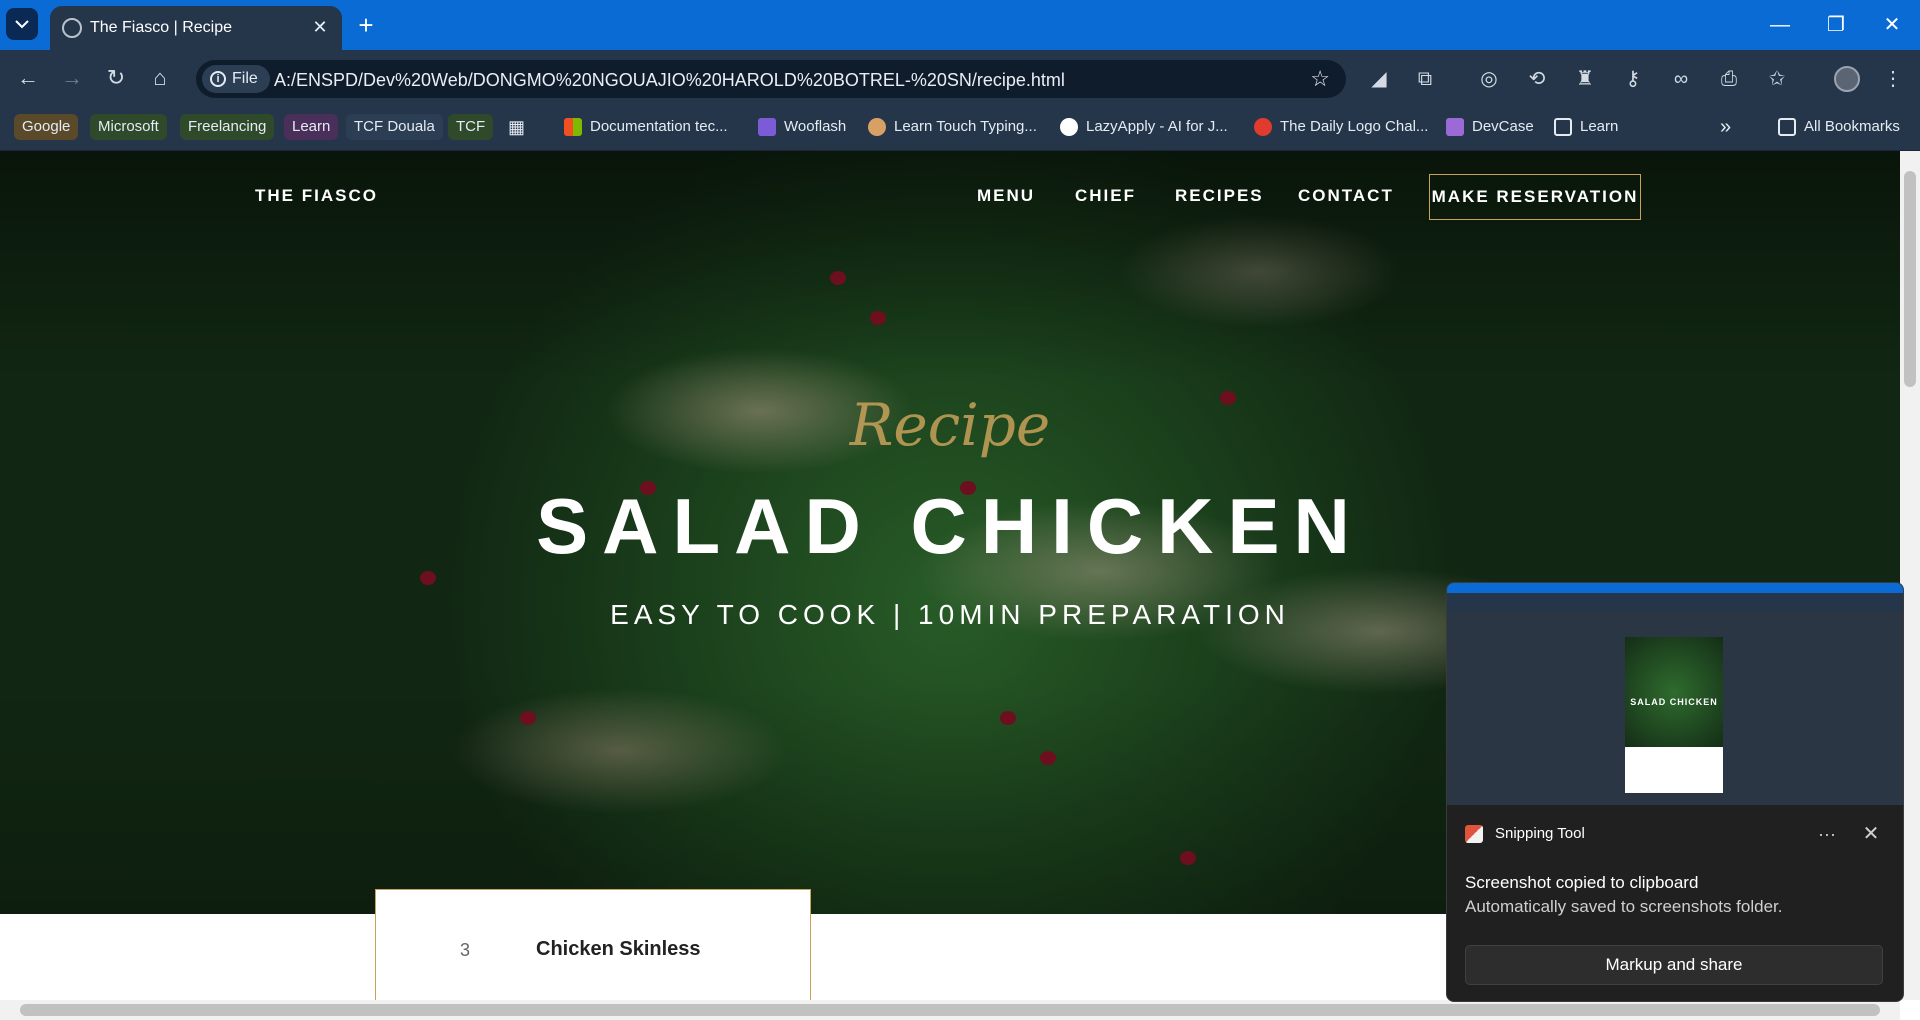 This screenshot has width=1920, height=1020. I want to click on nav-link-recipes: RECIPES, so click(1219, 196).